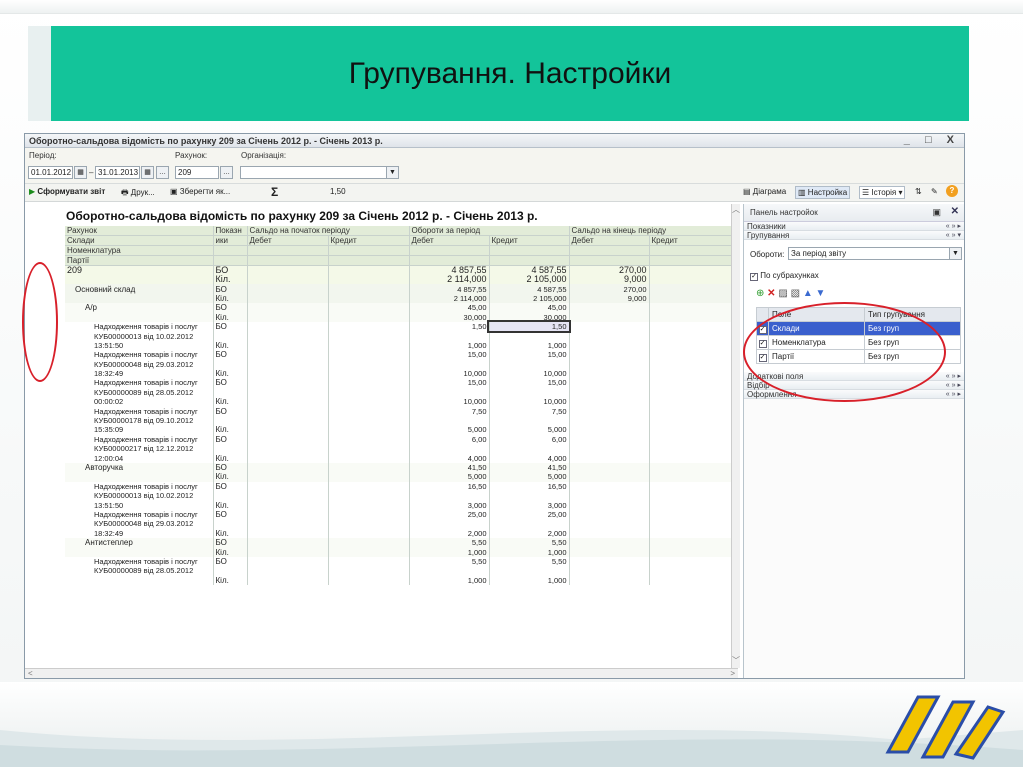 The width and height of the screenshot is (1023, 767). What do you see at coordinates (771, 293) in the screenshot?
I see `delete-icon: ✕` at bounding box center [771, 293].